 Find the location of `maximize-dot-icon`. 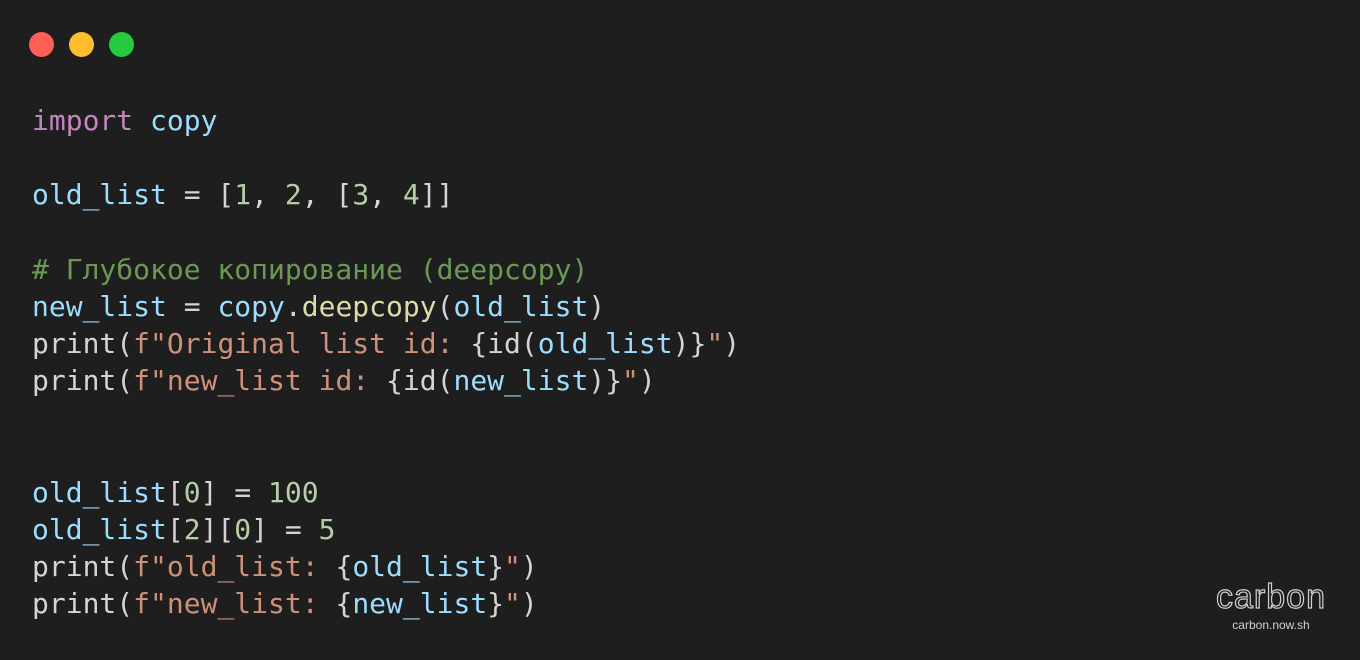

maximize-dot-icon is located at coordinates (121, 44).